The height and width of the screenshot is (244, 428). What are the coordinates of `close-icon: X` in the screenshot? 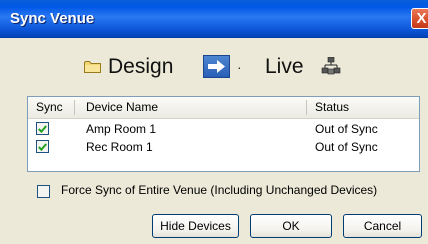 It's located at (421, 18).